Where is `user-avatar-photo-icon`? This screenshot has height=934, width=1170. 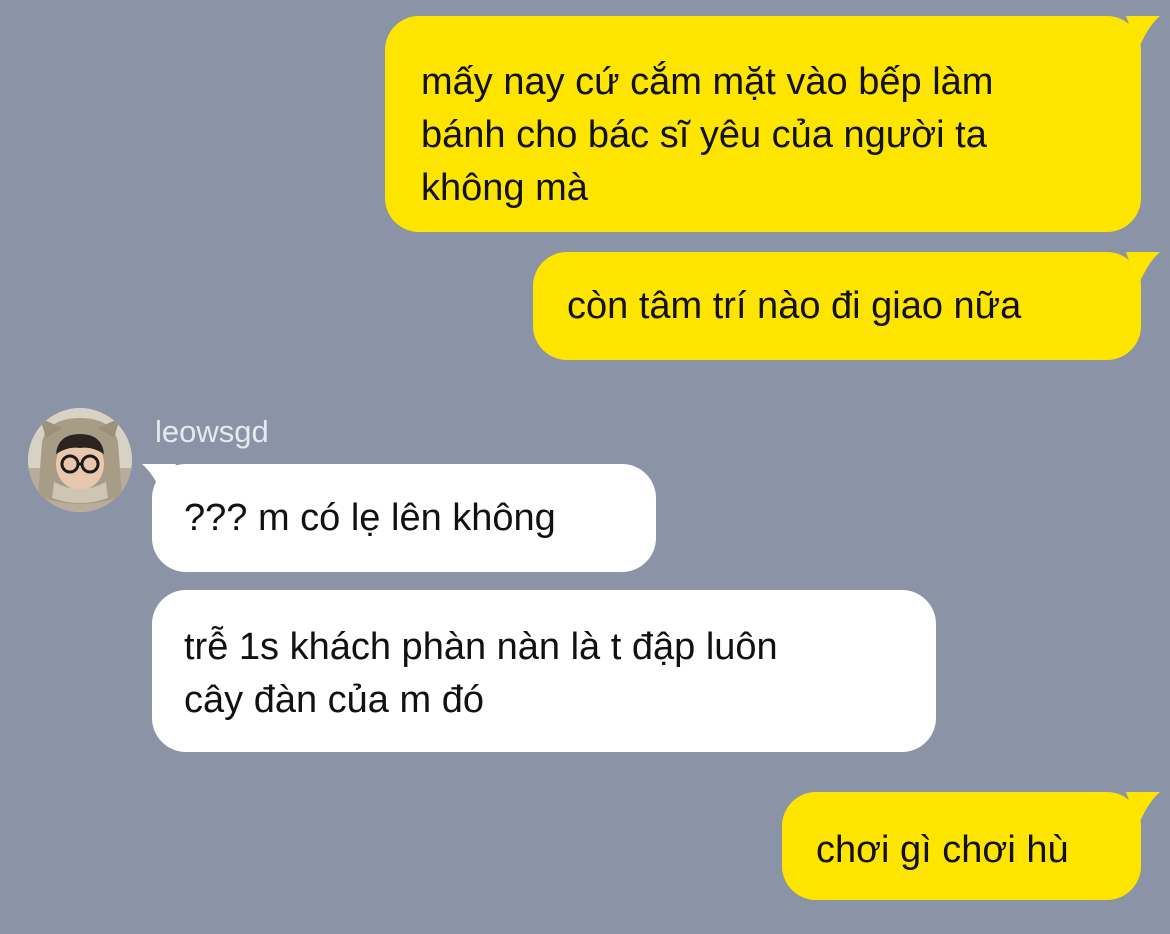 user-avatar-photo-icon is located at coordinates (80, 460).